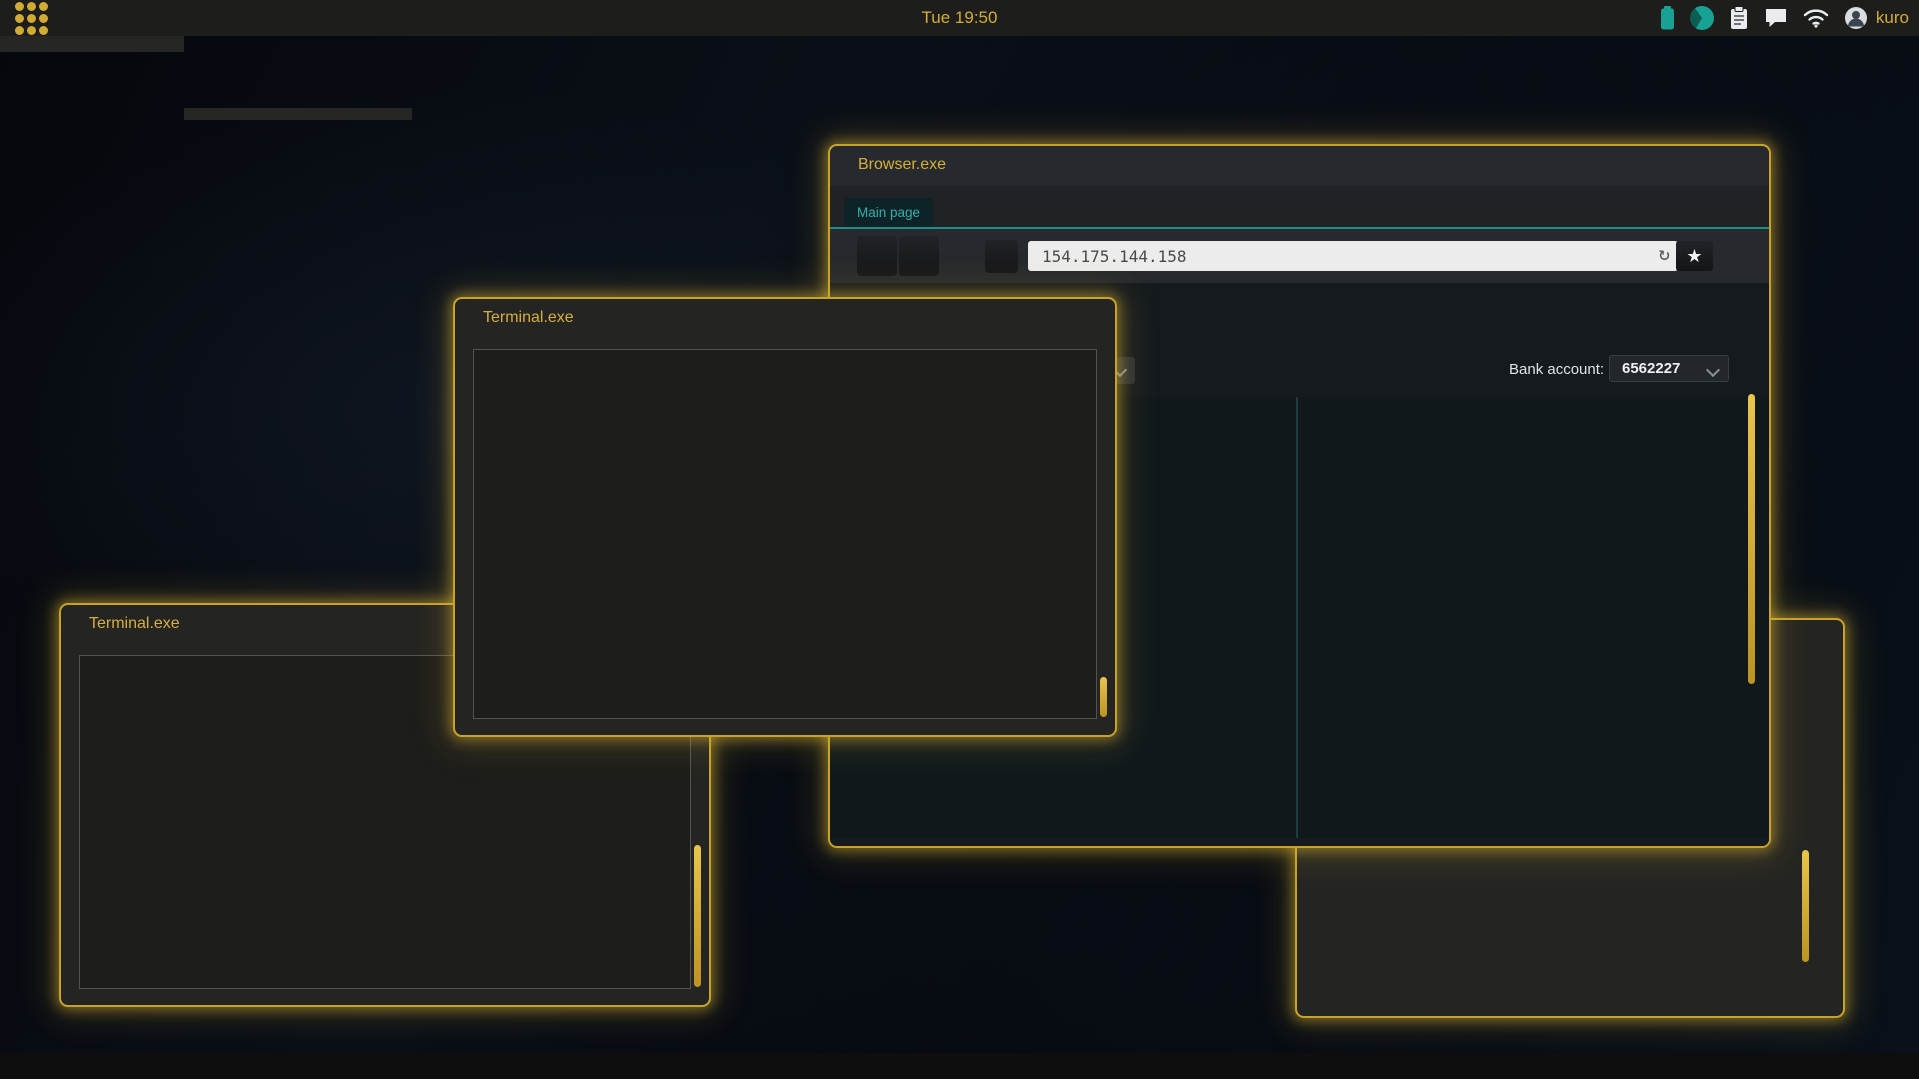  What do you see at coordinates (1299, 207) in the screenshot?
I see `browser-pagetab-strip: Main page` at bounding box center [1299, 207].